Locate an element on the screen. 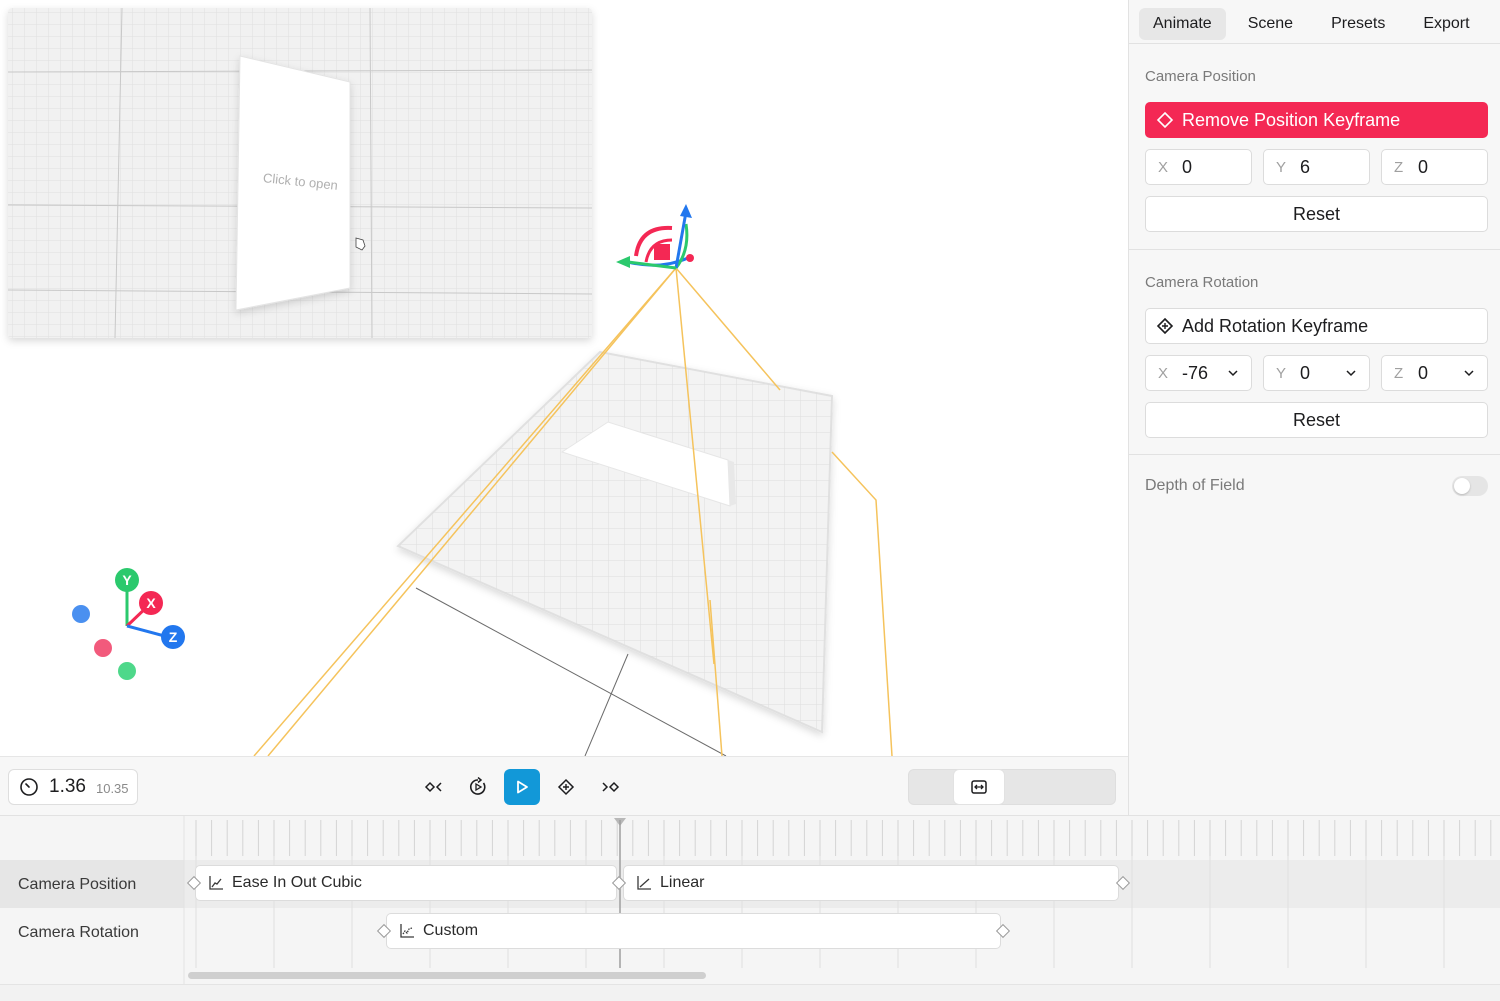 Image resolution: width=1500 pixels, height=1001 pixels. next-keyframe-button is located at coordinates (610, 787).